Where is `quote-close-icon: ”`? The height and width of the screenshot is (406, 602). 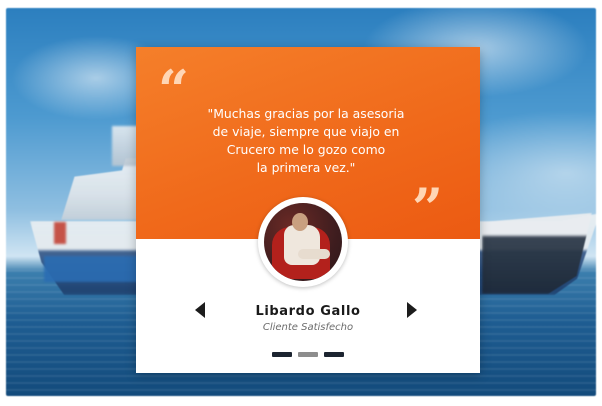
quote-close-icon: ” is located at coordinates (428, 208).